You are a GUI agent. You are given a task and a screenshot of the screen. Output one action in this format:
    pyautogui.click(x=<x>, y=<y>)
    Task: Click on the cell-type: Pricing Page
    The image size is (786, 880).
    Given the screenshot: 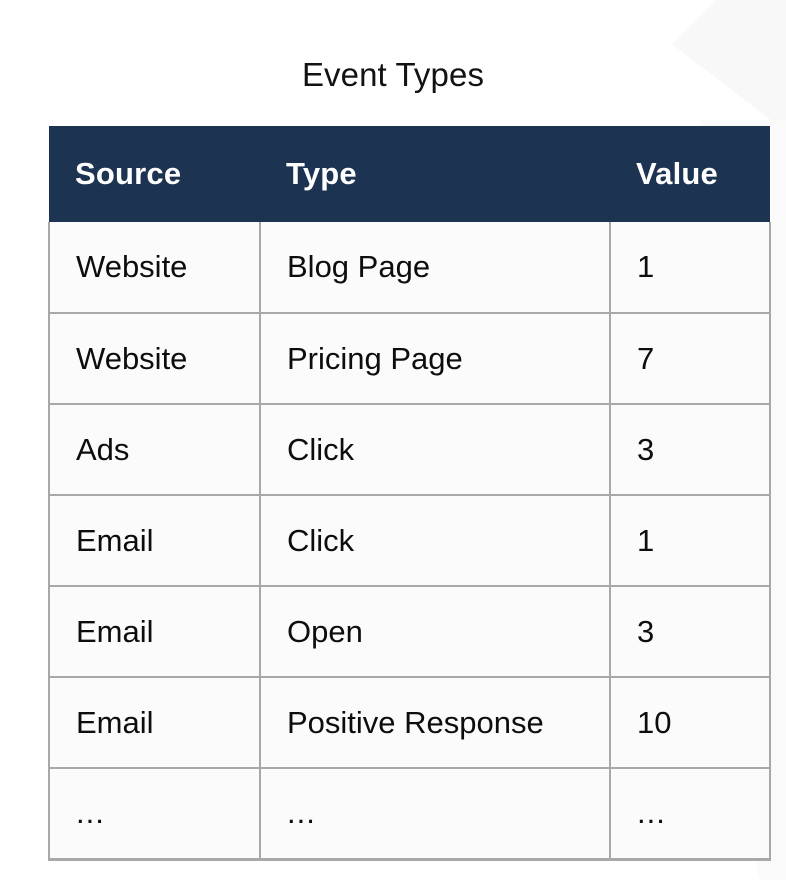 What is the action you would take?
    pyautogui.click(x=435, y=359)
    